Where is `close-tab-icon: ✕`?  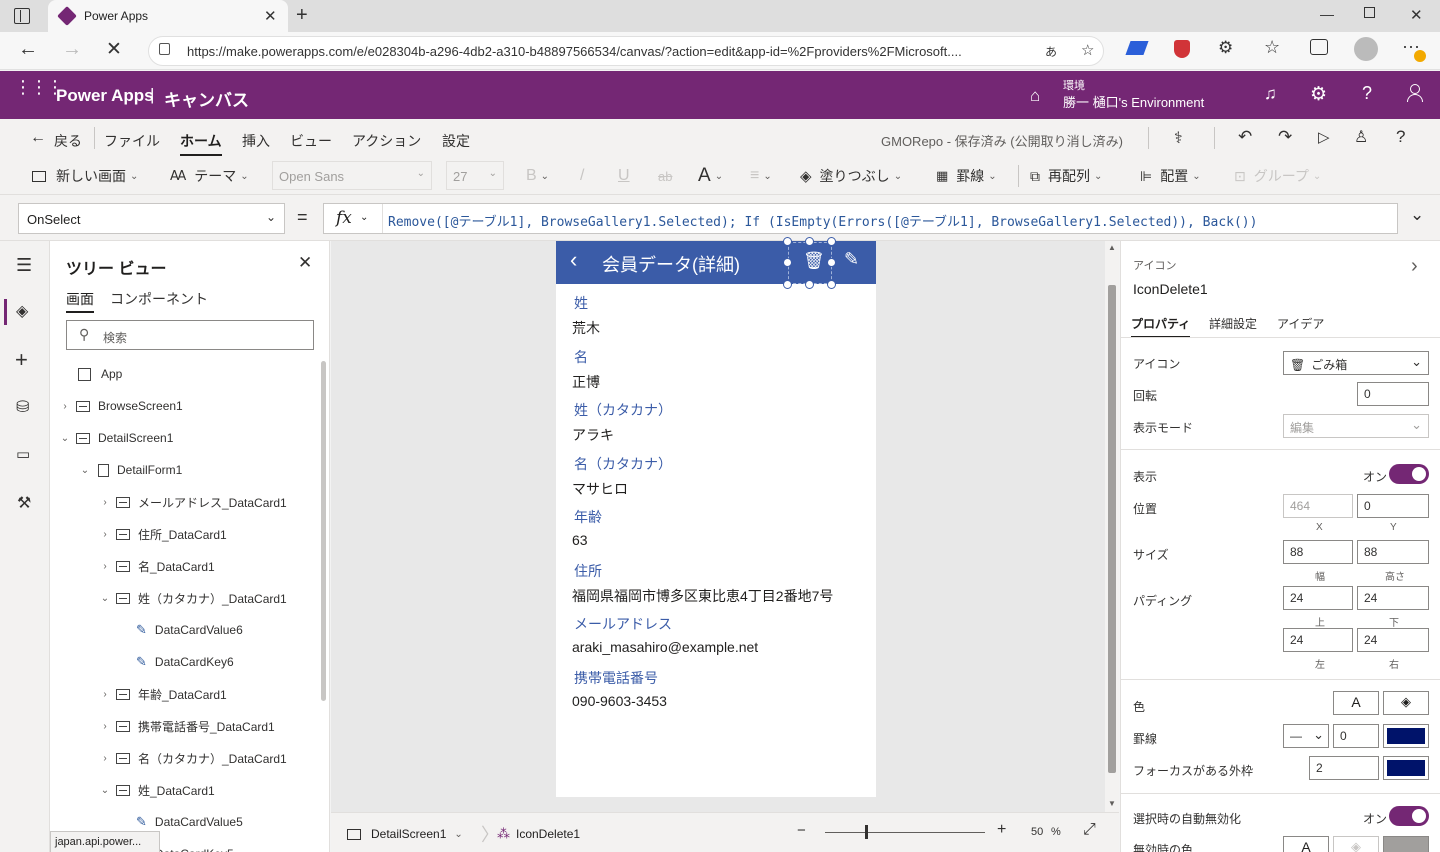 close-tab-icon: ✕ is located at coordinates (270, 16).